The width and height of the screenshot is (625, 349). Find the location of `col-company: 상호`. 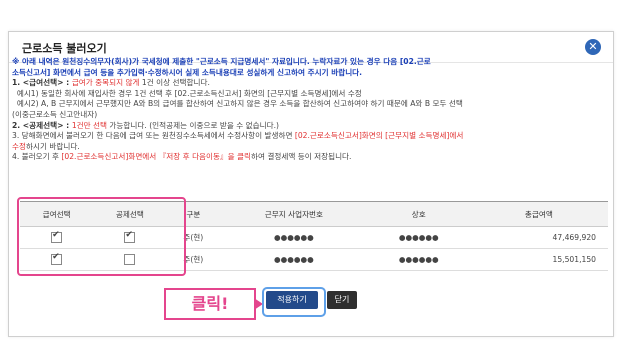

col-company: 상호 is located at coordinates (418, 214).